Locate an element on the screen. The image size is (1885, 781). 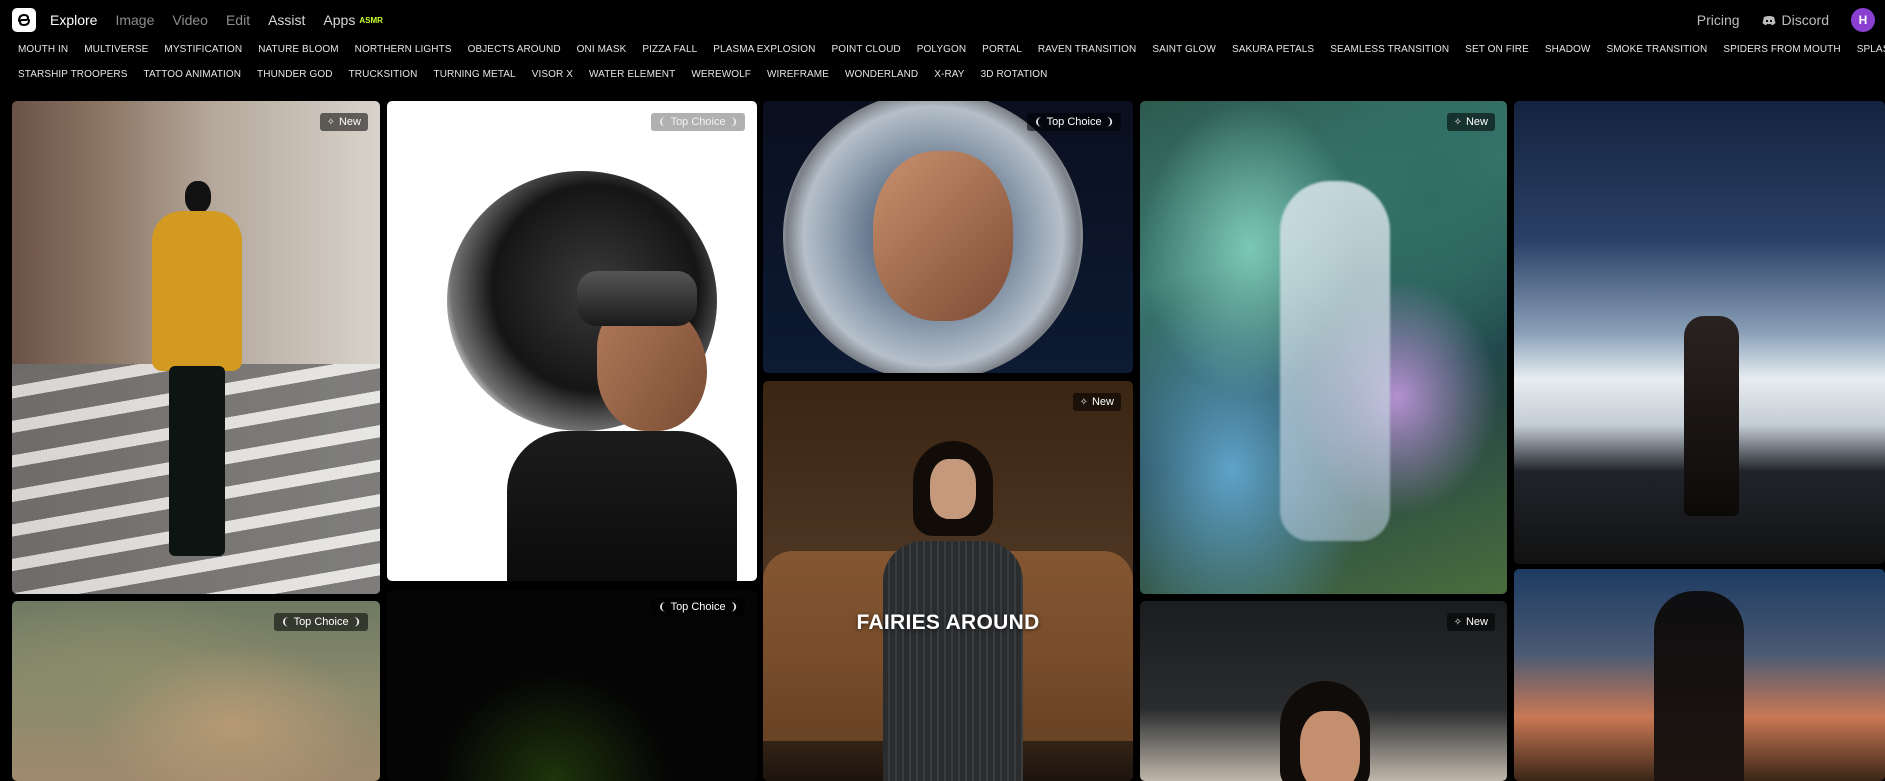
discord-link: Discord is located at coordinates (1795, 20).